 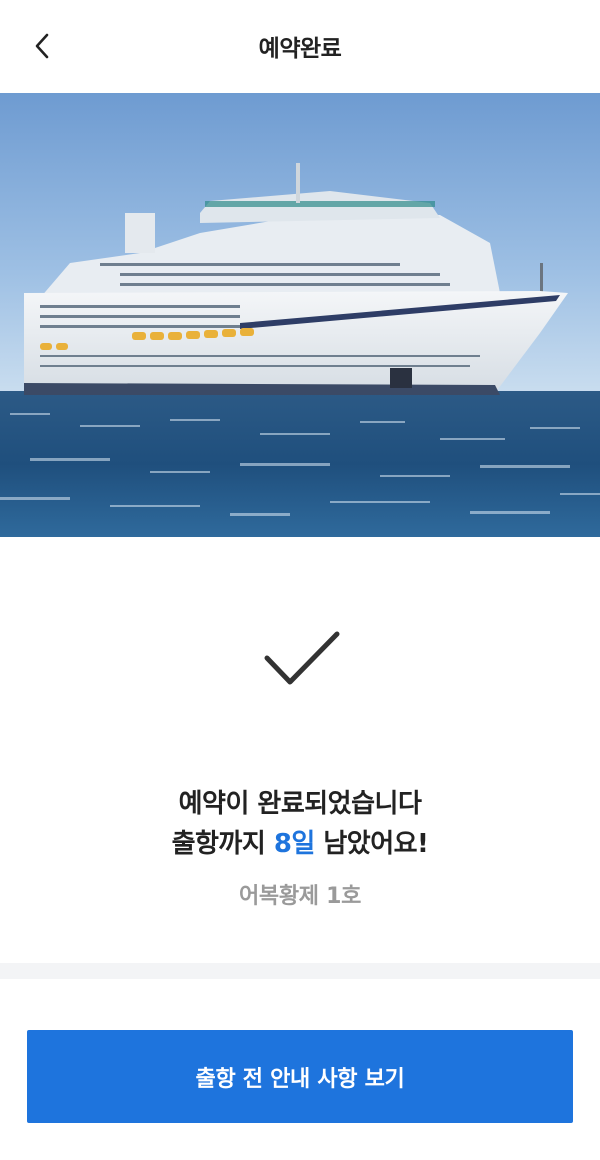 I want to click on ship-name: 어복황제 1호, so click(x=300, y=896).